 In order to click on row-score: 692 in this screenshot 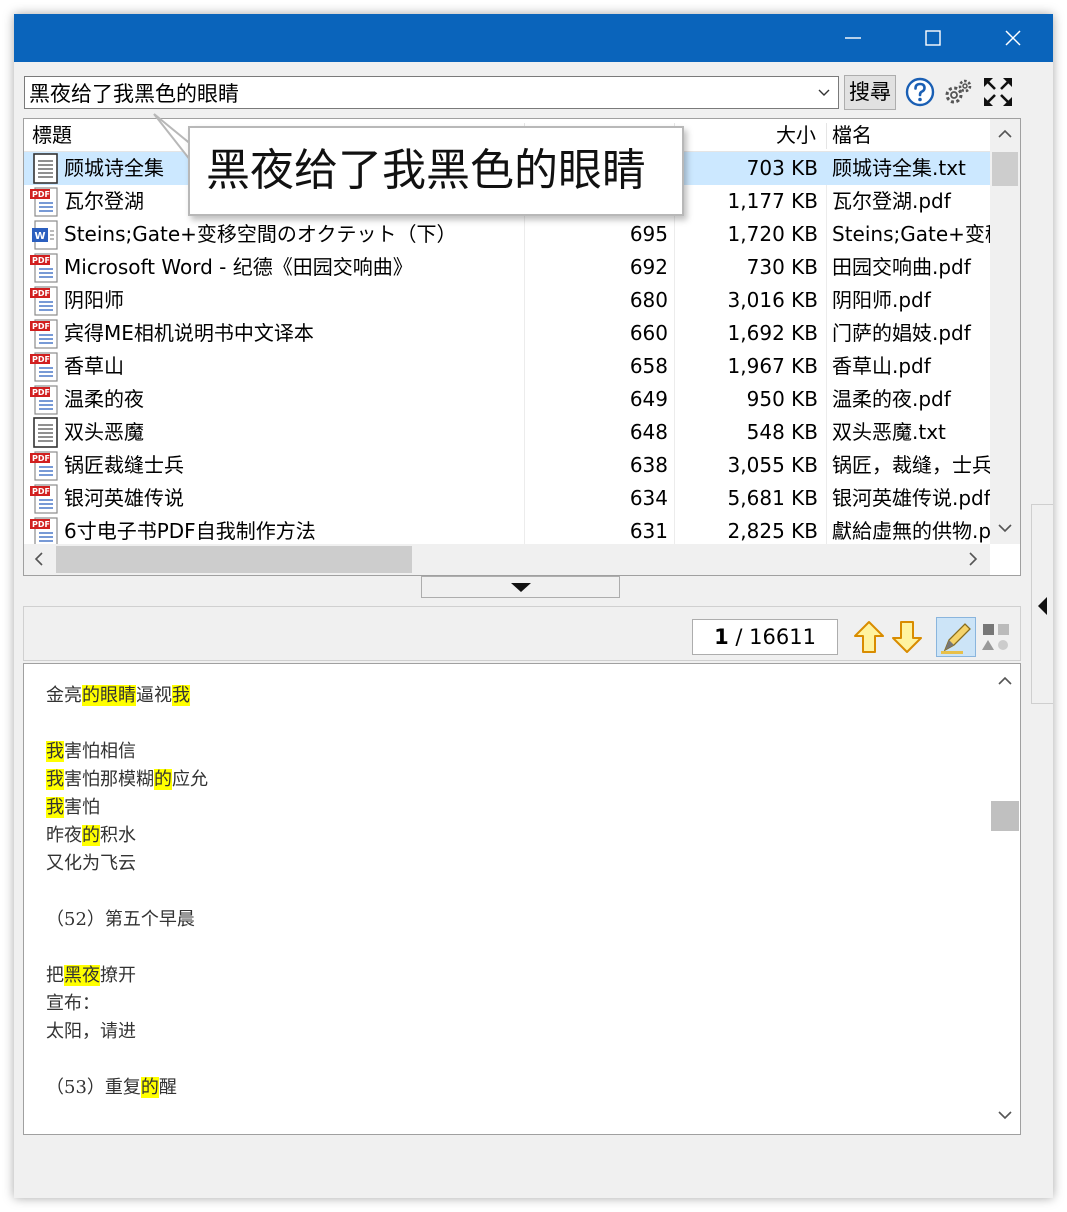, I will do `click(648, 267)`.